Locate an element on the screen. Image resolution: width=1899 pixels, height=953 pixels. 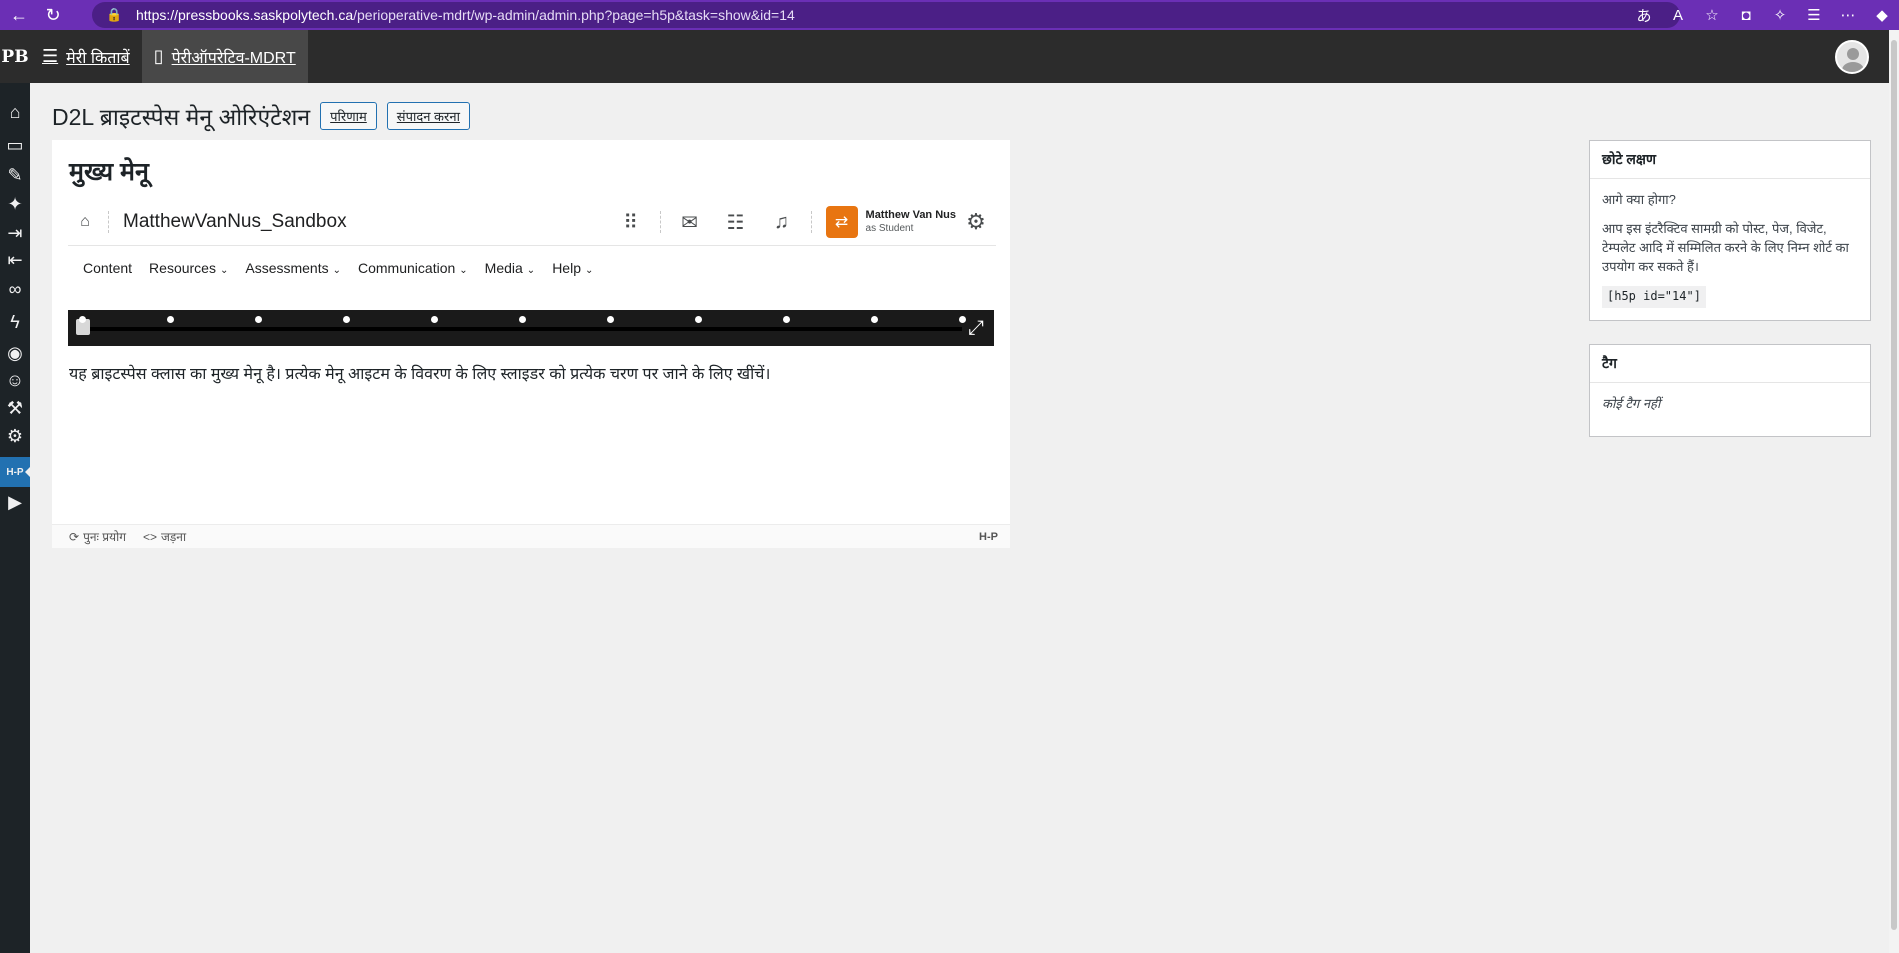
reuse-button: ⟳ पुनः प्रयोग is located at coordinates (97, 536).